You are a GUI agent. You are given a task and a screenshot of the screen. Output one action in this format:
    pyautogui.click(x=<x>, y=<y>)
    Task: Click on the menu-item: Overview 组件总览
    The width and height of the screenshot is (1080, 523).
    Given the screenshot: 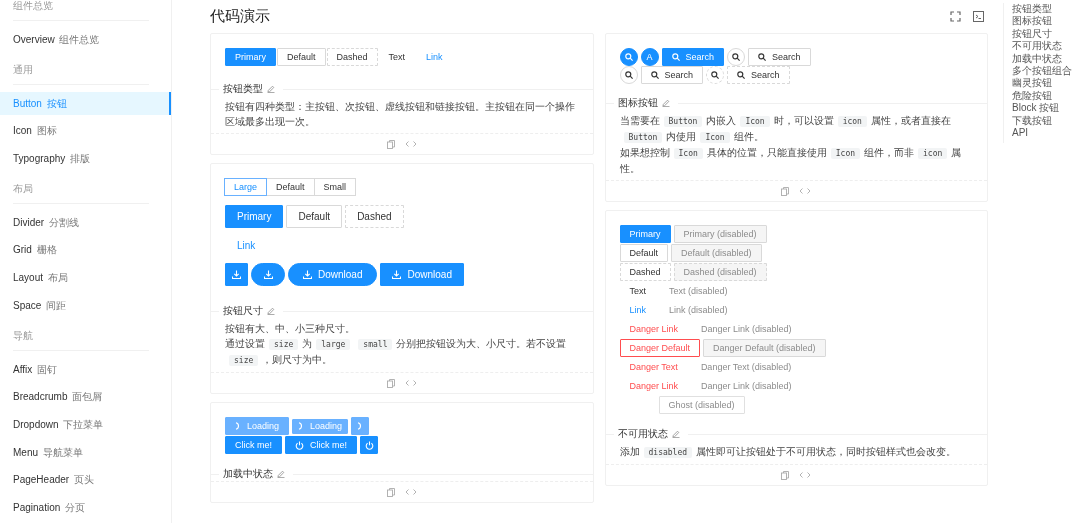 What is the action you would take?
    pyautogui.click(x=85, y=39)
    